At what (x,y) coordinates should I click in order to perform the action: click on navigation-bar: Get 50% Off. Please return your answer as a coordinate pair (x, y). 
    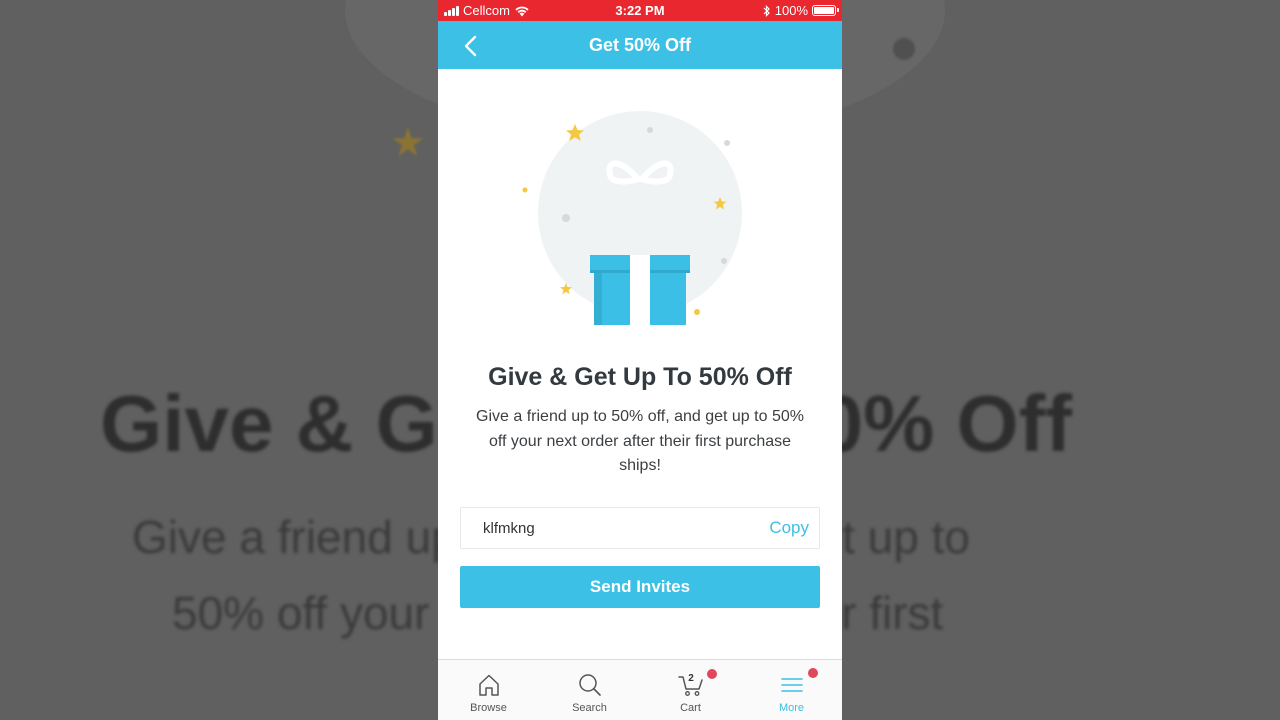
    Looking at the image, I should click on (640, 45).